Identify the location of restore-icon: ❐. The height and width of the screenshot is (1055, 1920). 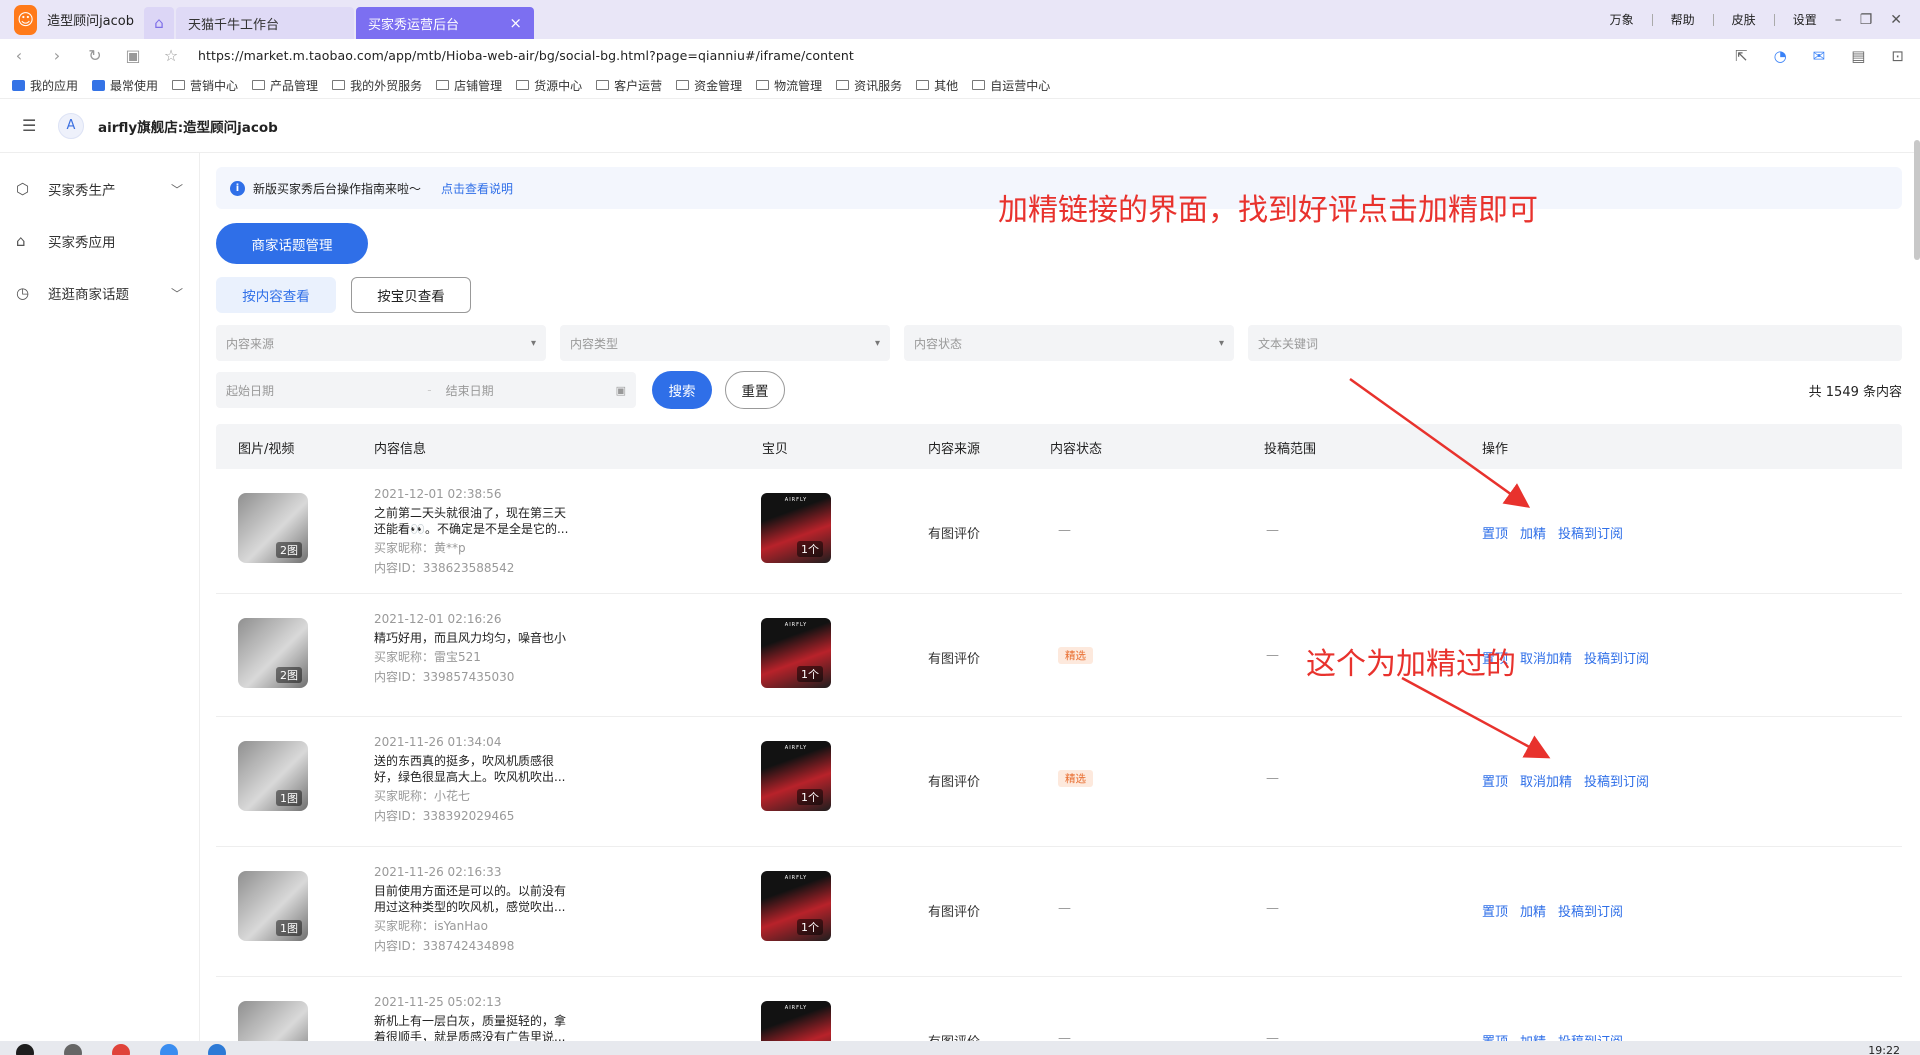
(1866, 20).